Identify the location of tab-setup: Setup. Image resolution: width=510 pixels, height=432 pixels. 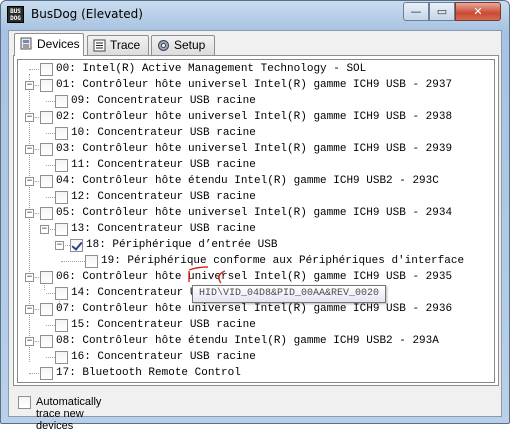
(183, 45).